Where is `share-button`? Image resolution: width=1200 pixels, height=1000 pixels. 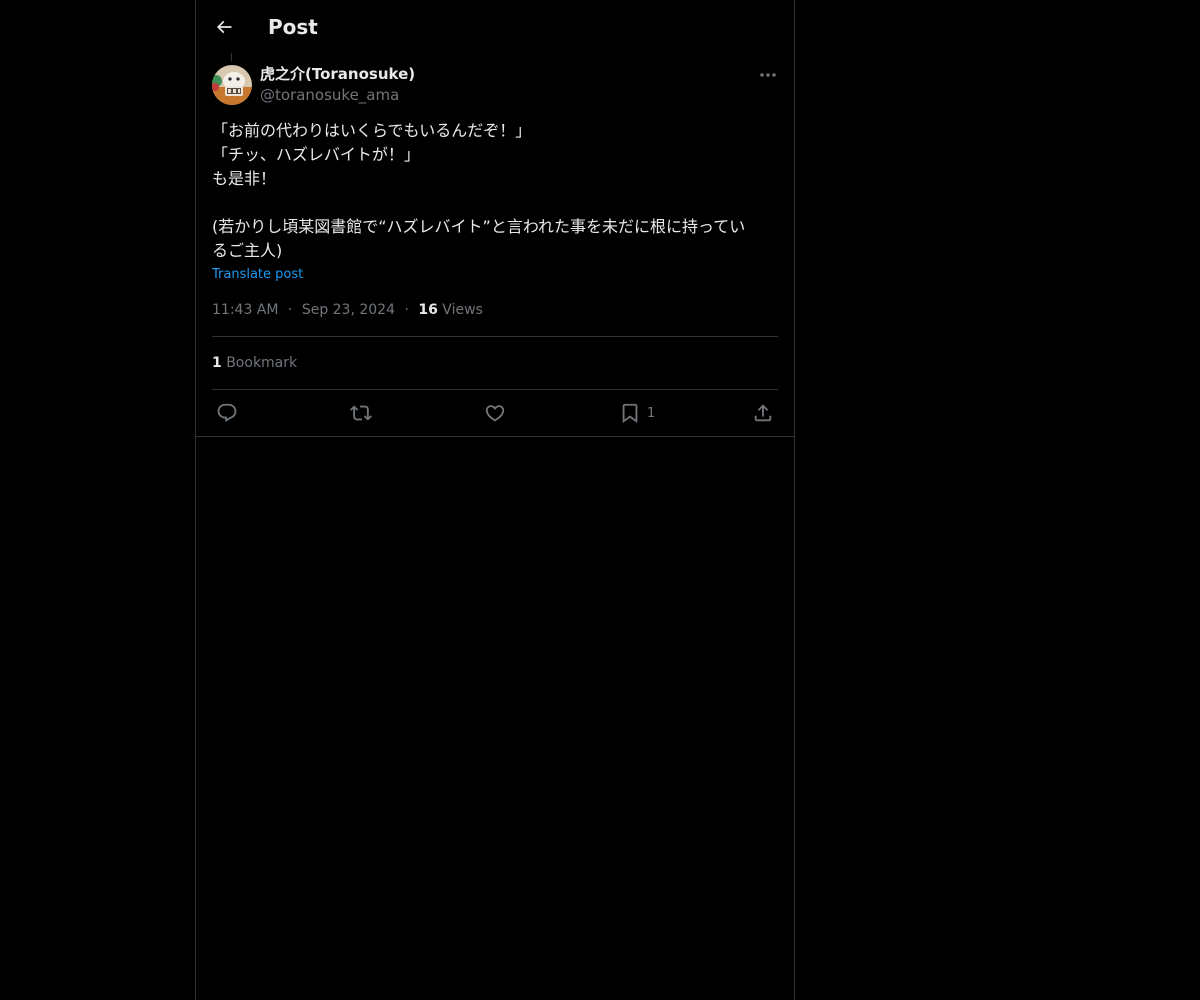 share-button is located at coordinates (763, 413).